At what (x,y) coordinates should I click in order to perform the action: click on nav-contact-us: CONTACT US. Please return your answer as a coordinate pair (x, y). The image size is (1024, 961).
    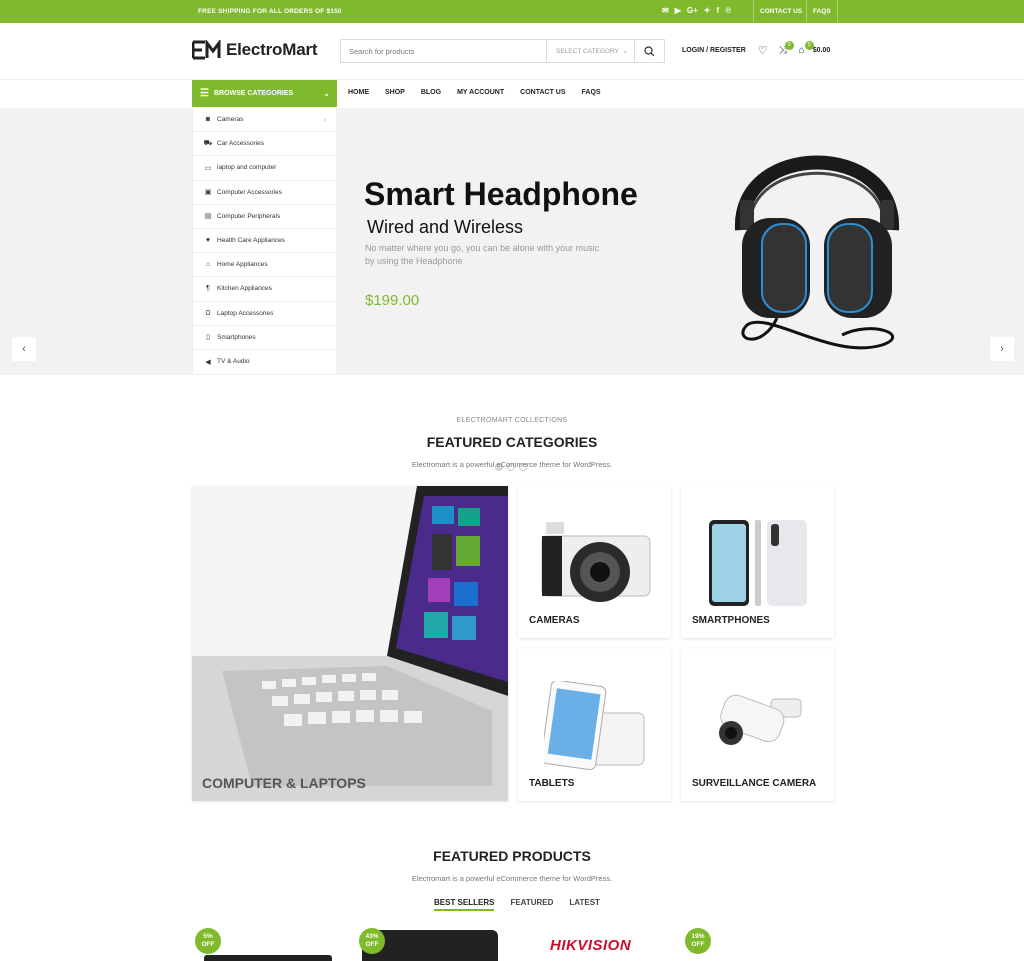
    Looking at the image, I should click on (542, 92).